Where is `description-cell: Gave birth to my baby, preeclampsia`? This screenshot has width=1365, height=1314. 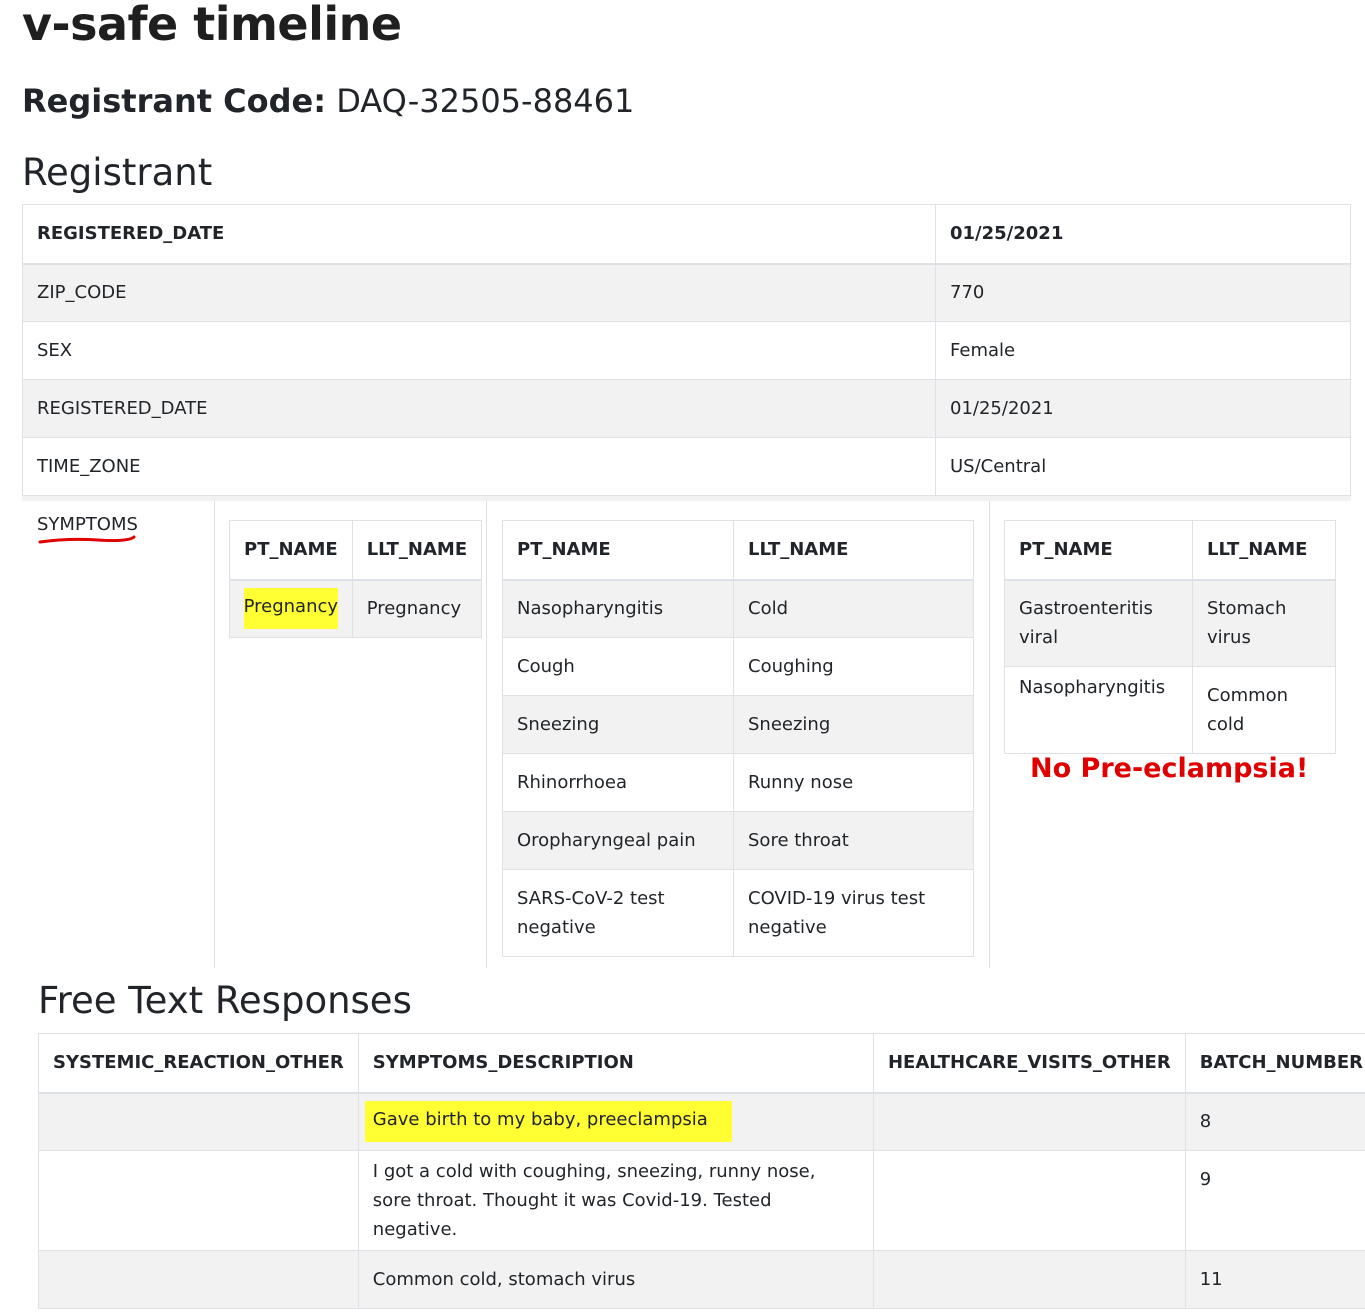 description-cell: Gave birth to my baby, preeclampsia is located at coordinates (615, 1121).